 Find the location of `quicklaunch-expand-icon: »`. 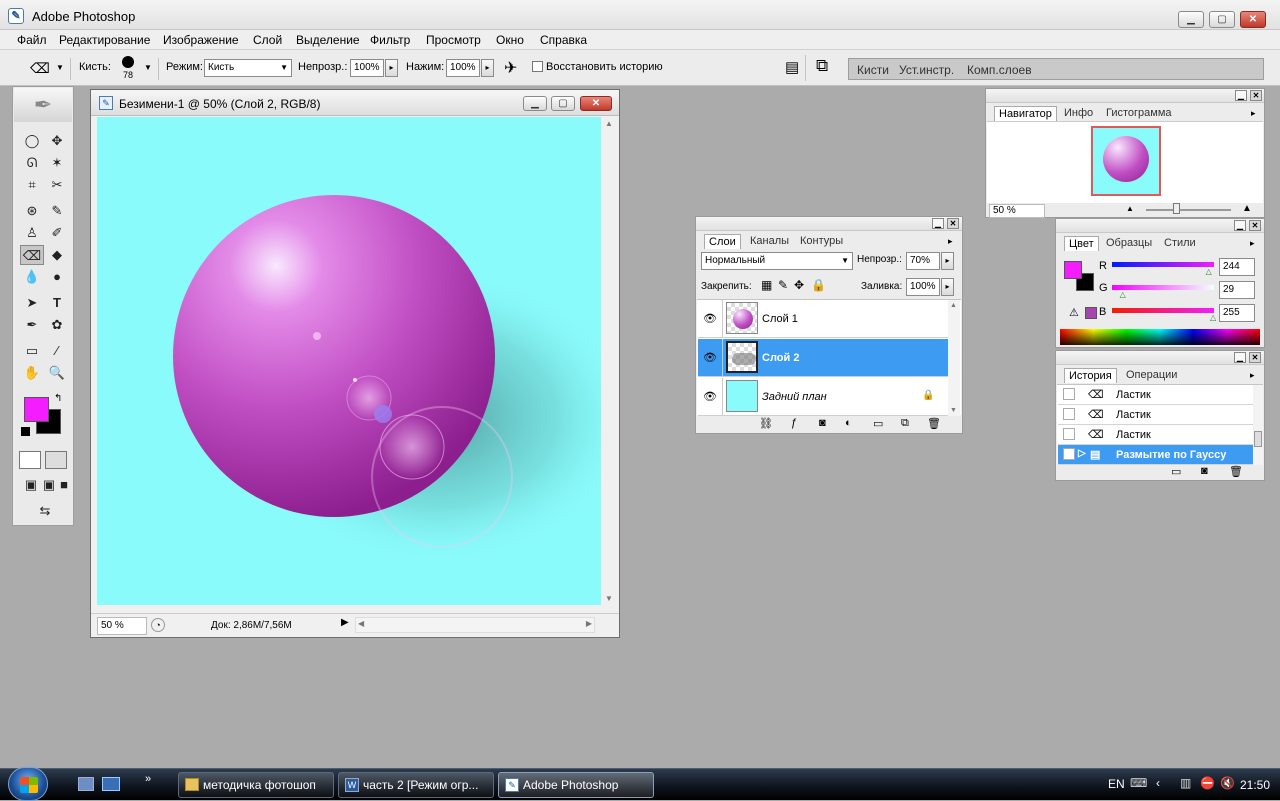

quicklaunch-expand-icon: » is located at coordinates (148, 779).